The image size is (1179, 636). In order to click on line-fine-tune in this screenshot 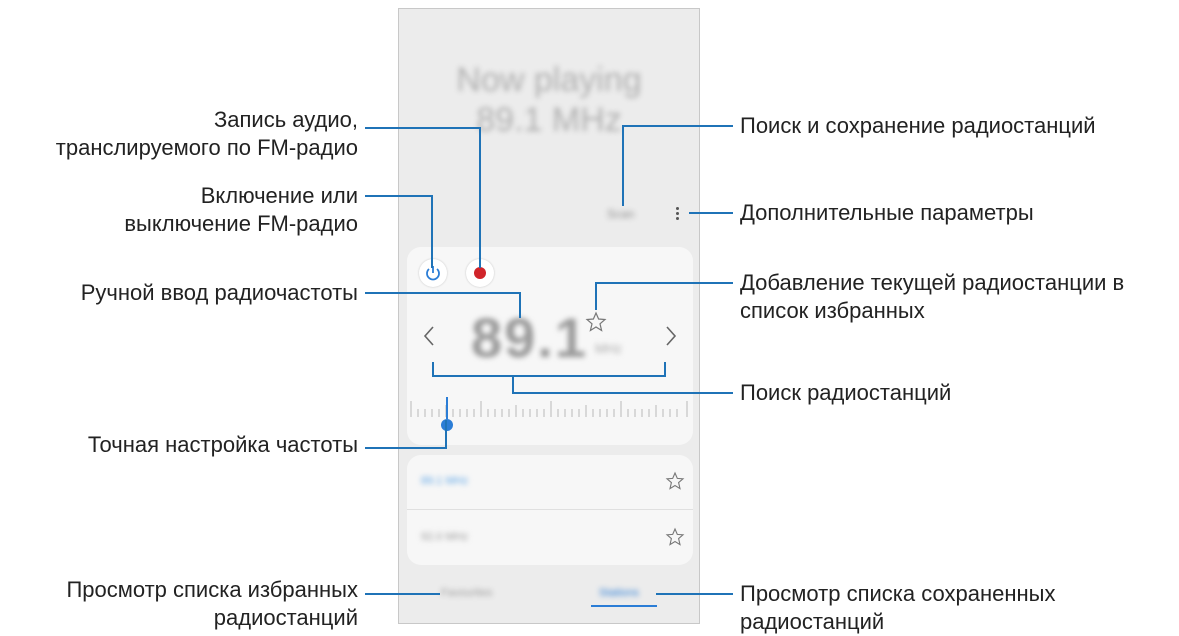, I will do `click(406, 434)`.